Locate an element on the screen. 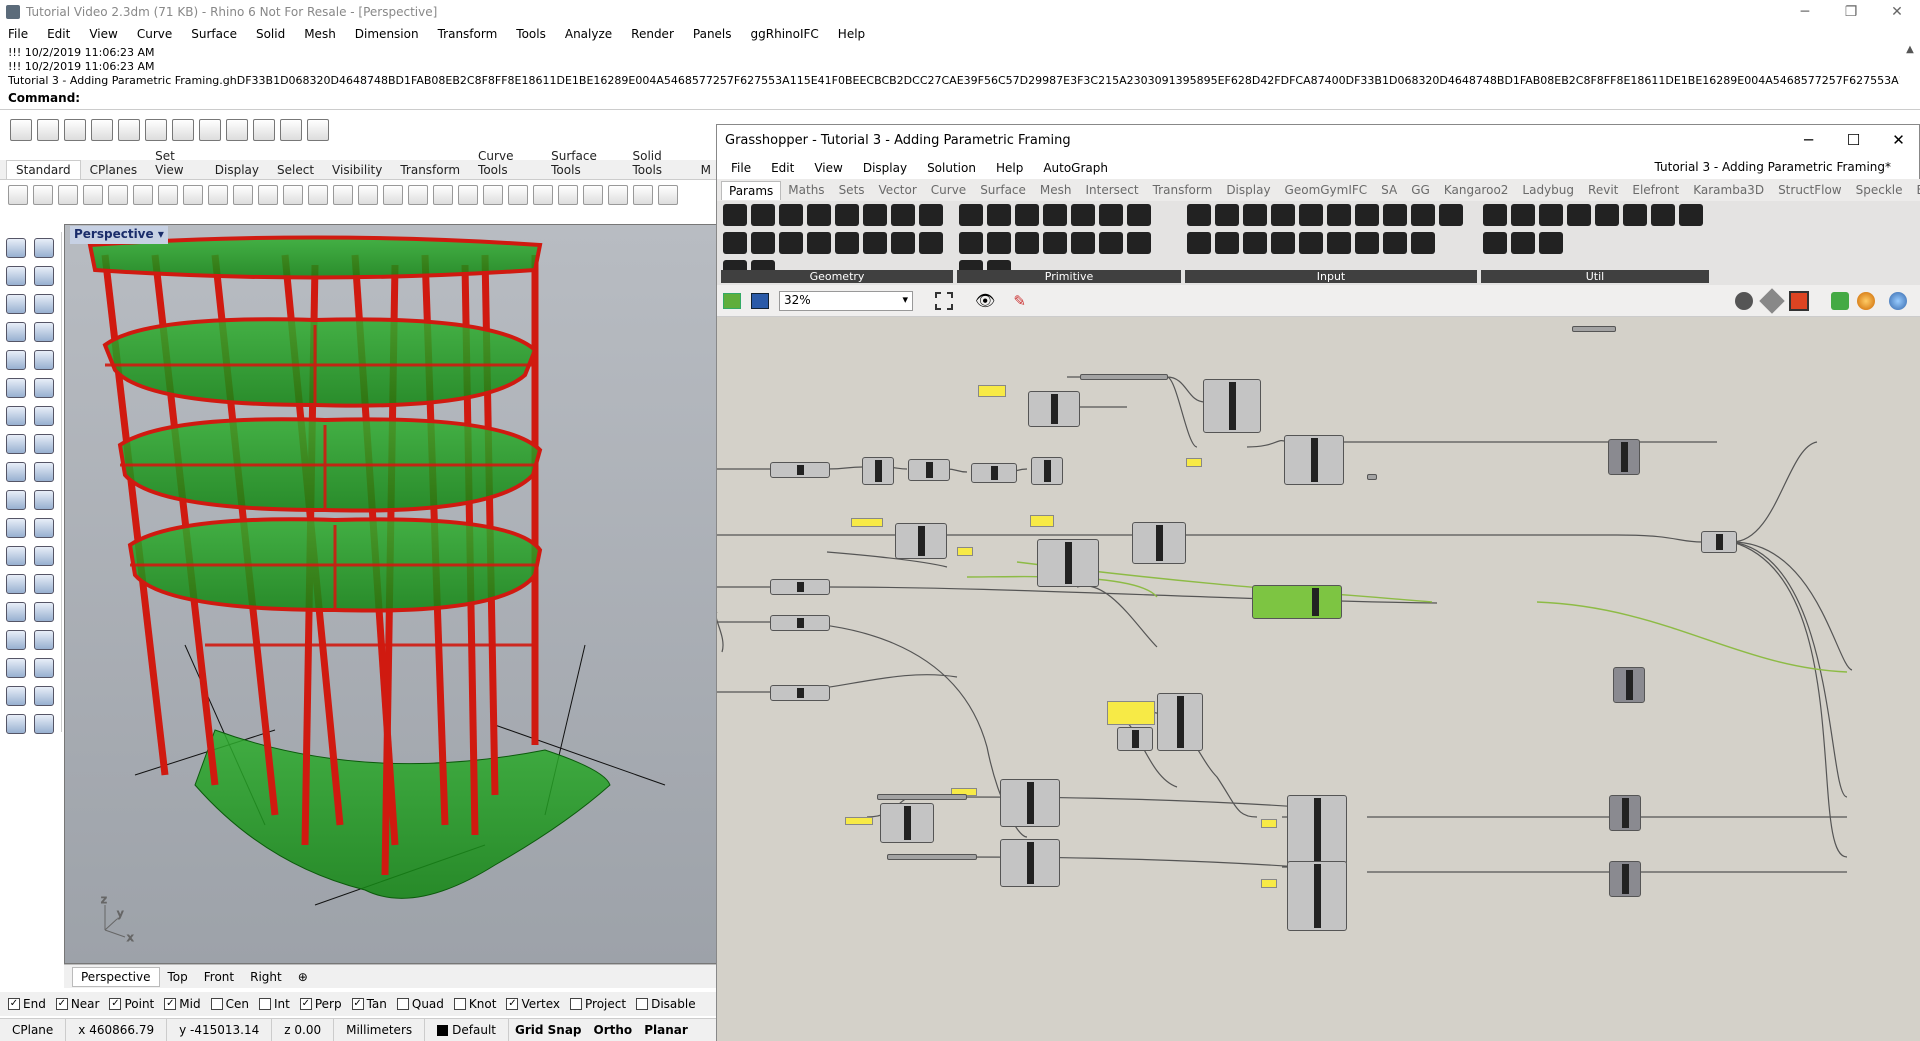  sketch-icon: ✎ is located at coordinates (1019, 301).